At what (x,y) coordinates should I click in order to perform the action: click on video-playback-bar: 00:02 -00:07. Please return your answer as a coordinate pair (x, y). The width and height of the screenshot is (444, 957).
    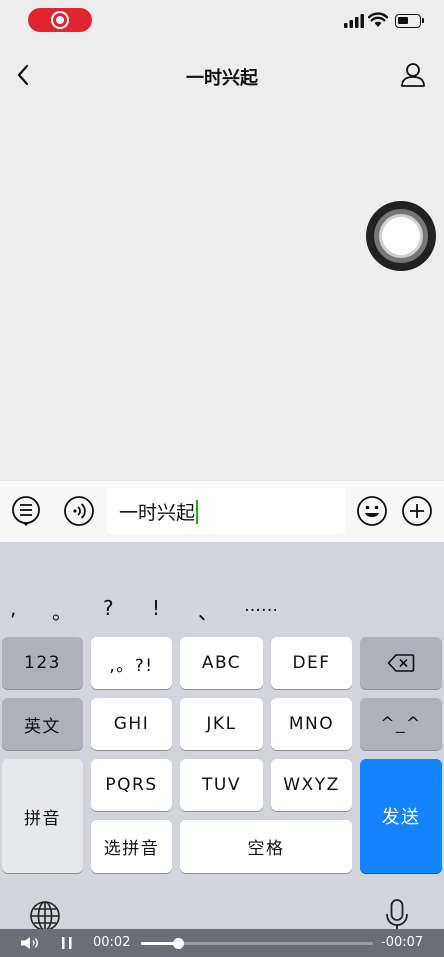
    Looking at the image, I should click on (222, 943).